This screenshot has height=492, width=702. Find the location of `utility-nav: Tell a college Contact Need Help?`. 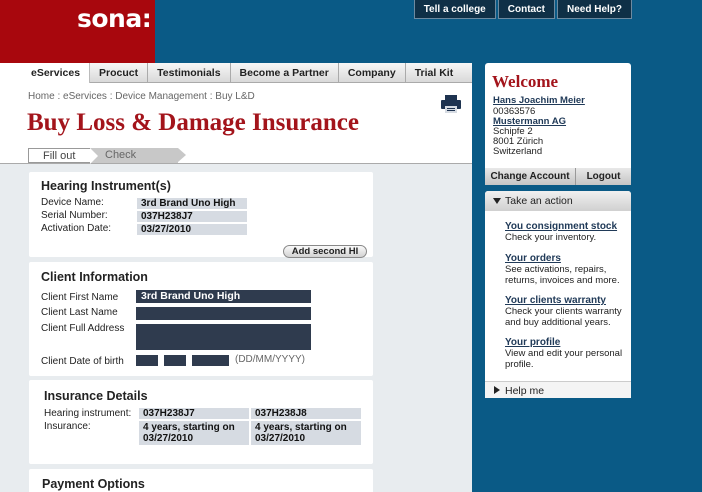

utility-nav: Tell a college Contact Need Help? is located at coordinates (522, 9).